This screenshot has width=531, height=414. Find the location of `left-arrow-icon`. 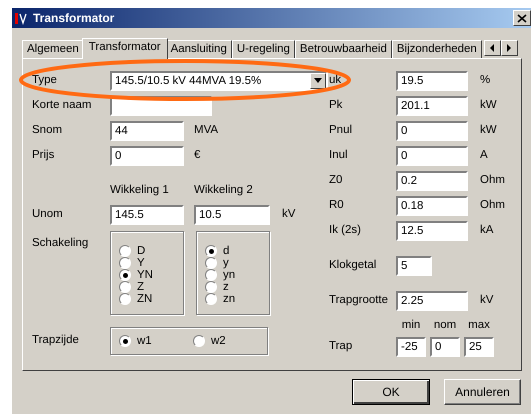

left-arrow-icon is located at coordinates (492, 48).